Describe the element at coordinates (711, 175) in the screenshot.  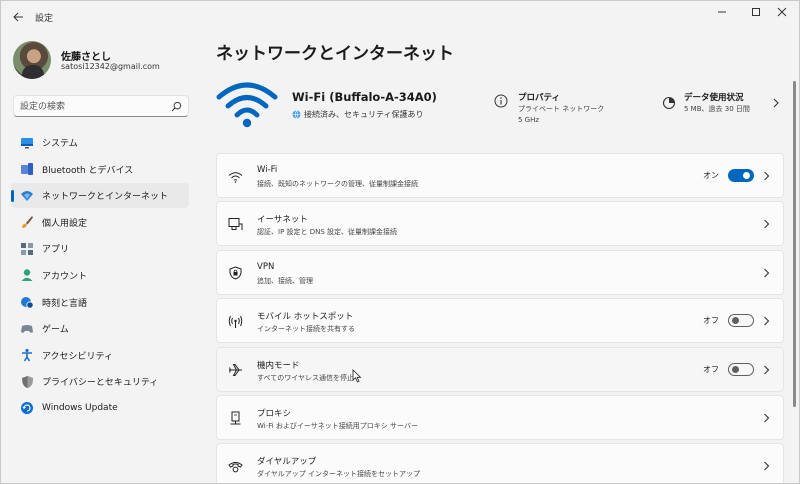
I see `toggle-state-label: オン` at that location.